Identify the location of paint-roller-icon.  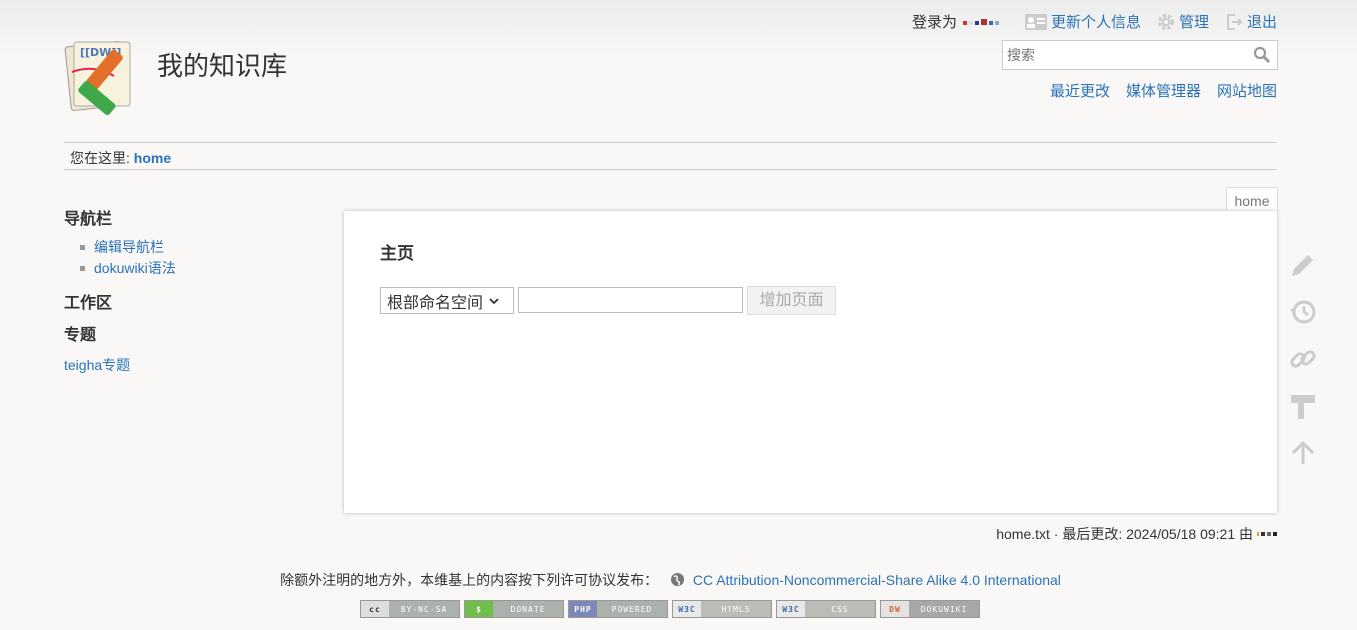
(1303, 407).